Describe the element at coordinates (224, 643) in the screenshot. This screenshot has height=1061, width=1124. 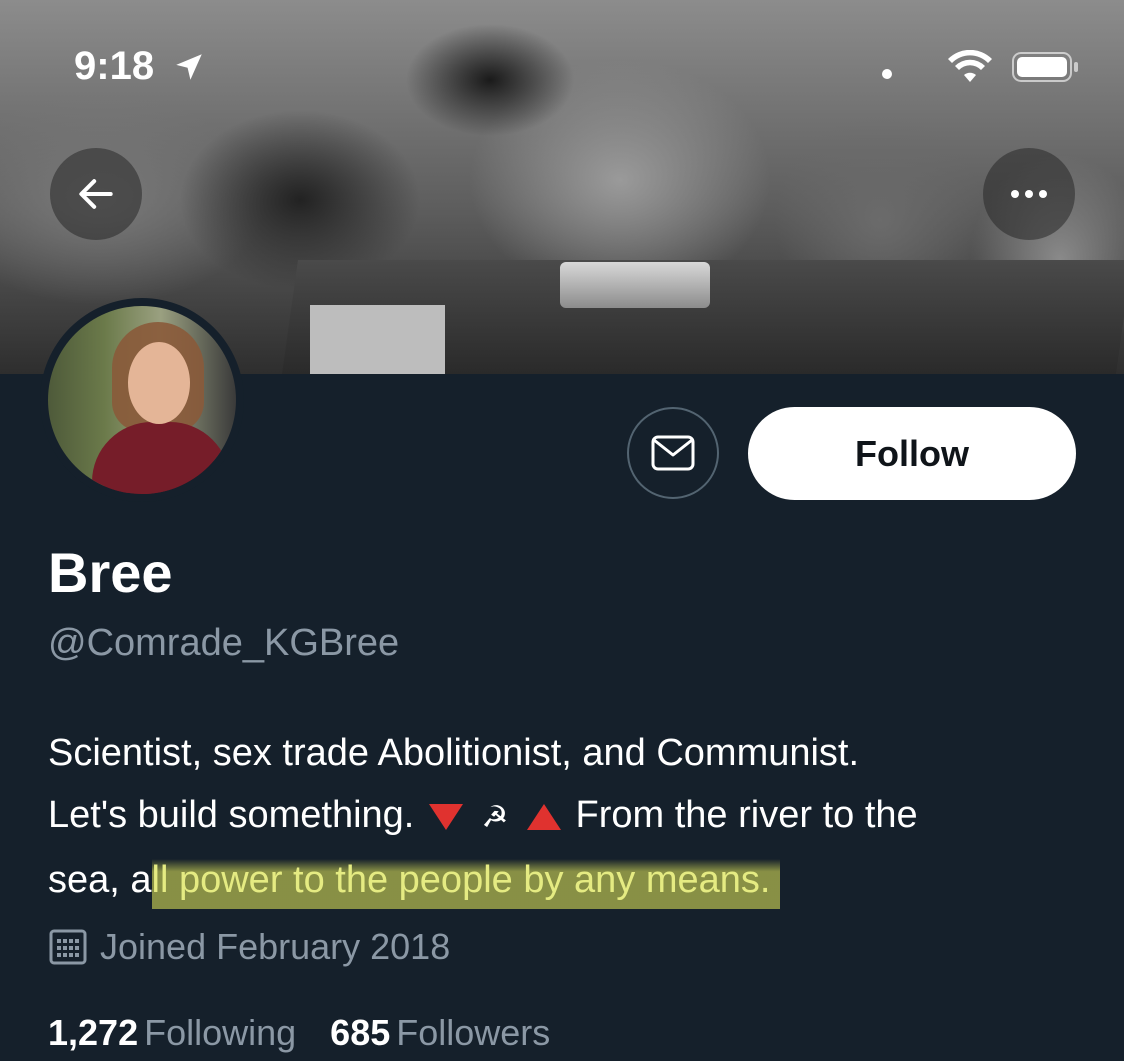
I see `user-handle: @Comrade_KGBree` at that location.